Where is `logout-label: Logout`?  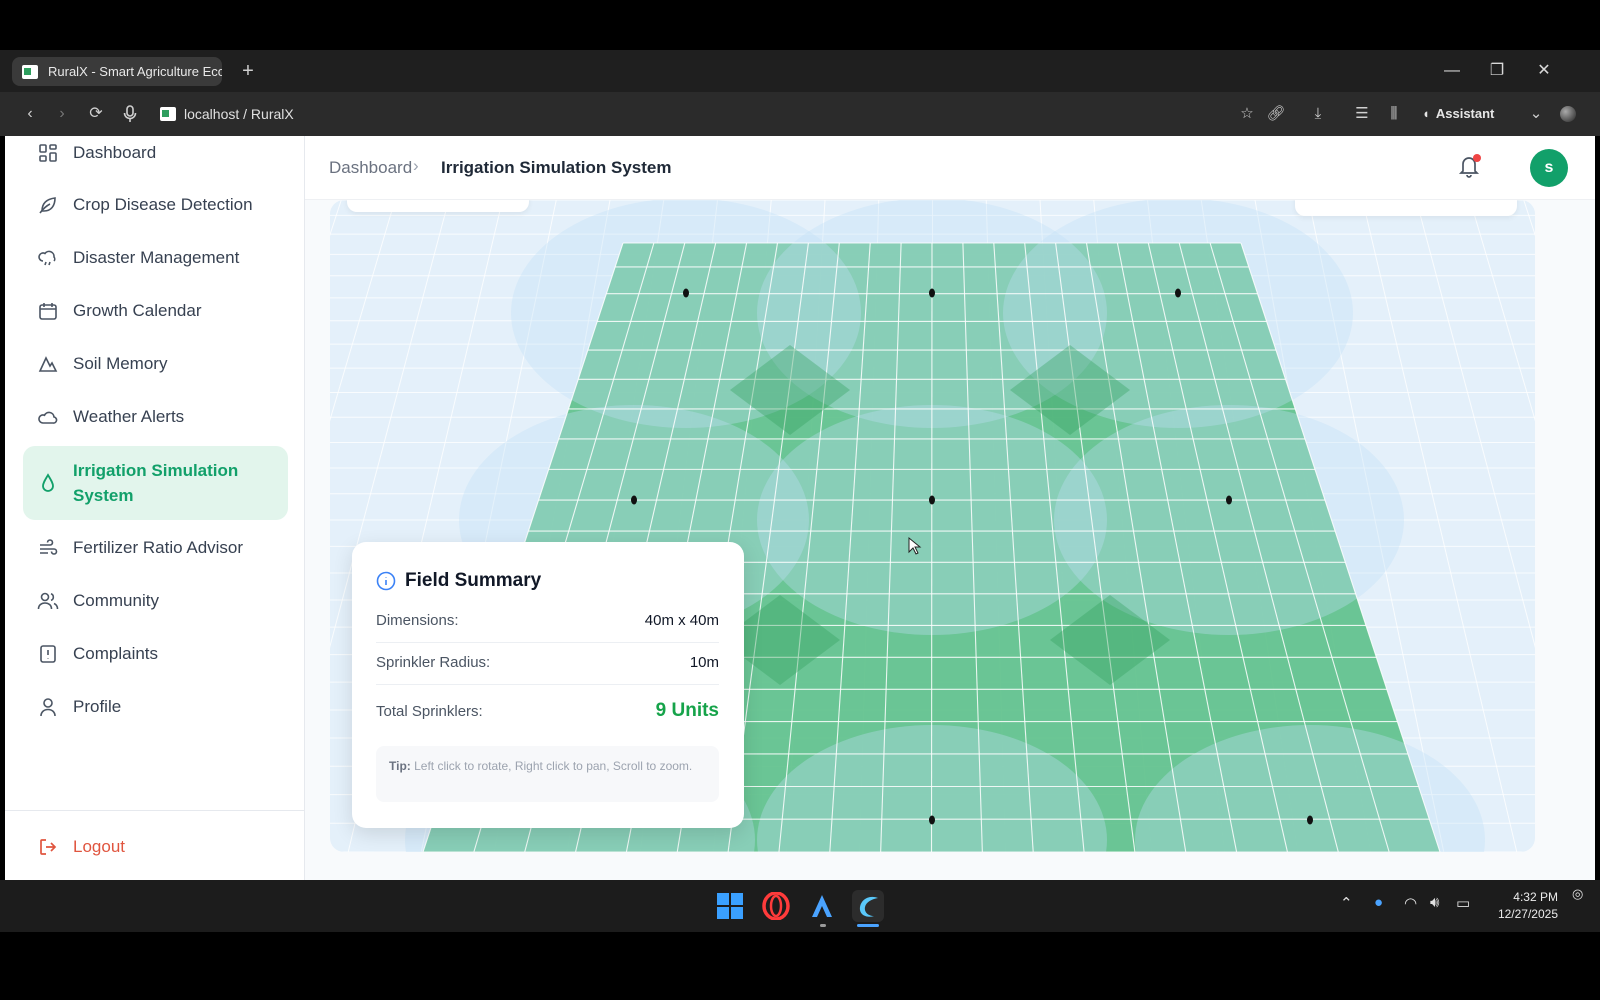
logout-label: Logout is located at coordinates (99, 846).